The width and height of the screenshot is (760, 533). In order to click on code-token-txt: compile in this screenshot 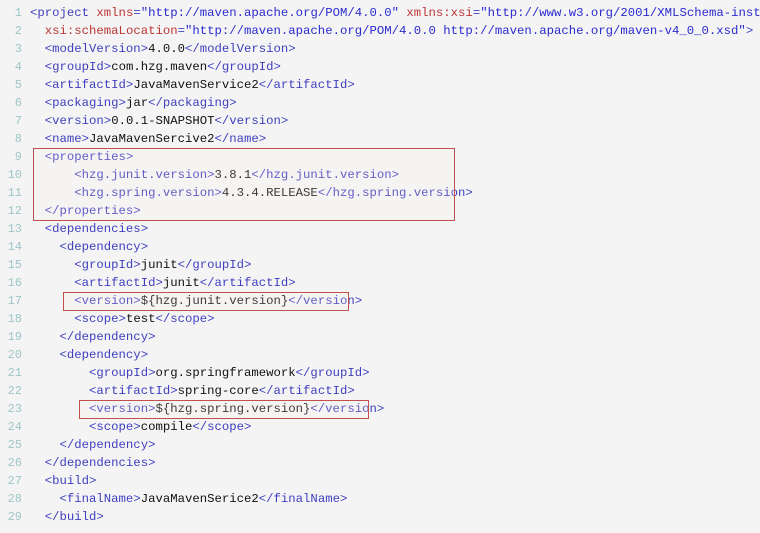, I will do `click(166, 427)`.